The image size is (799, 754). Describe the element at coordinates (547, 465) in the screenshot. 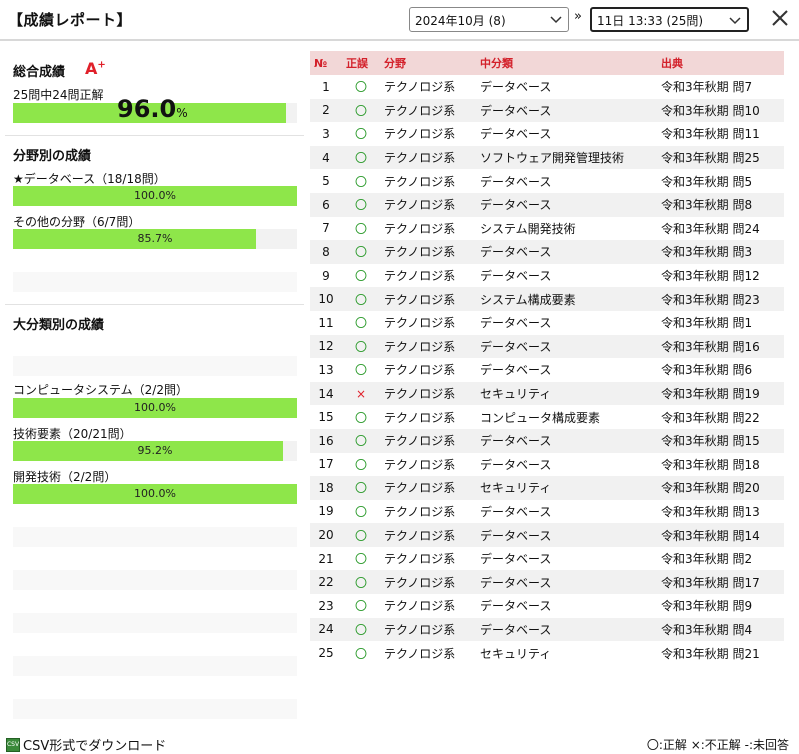

I see `table-row: 17 〇 テクノロジ系 データベース 令和3年秋期 問18` at that location.